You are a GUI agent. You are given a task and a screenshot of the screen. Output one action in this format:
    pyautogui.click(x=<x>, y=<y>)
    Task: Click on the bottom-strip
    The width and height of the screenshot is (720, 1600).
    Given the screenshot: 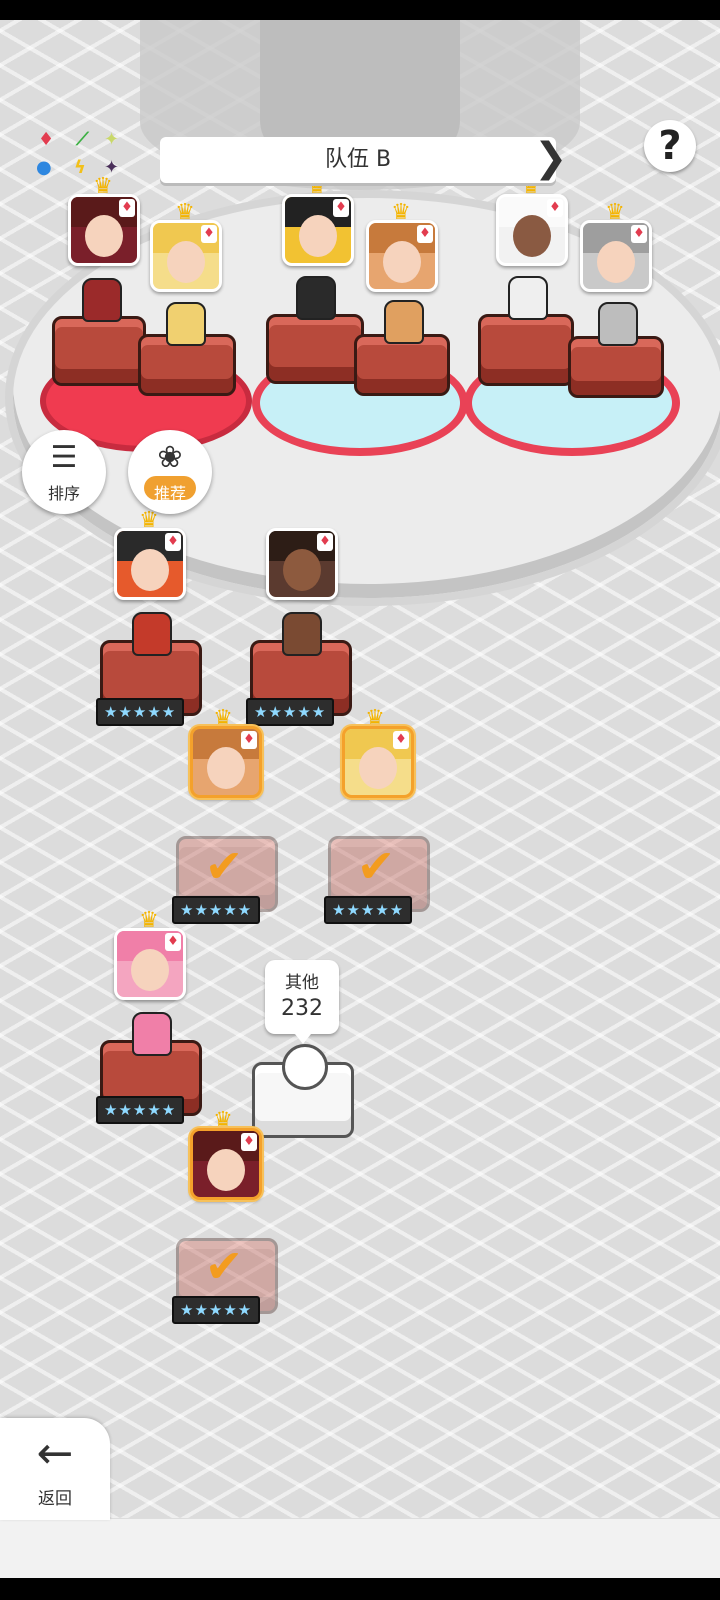 What is the action you would take?
    pyautogui.click(x=360, y=1548)
    